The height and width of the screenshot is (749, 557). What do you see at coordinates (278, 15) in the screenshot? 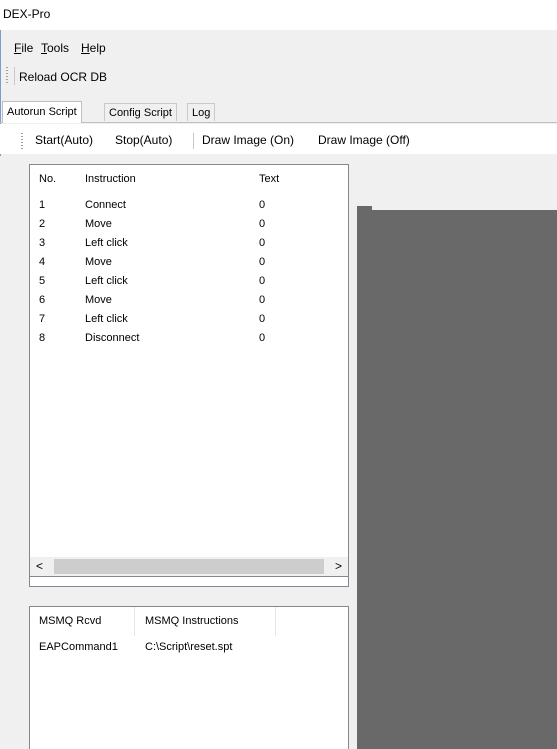
I see `title-bar: DEX-Pro` at bounding box center [278, 15].